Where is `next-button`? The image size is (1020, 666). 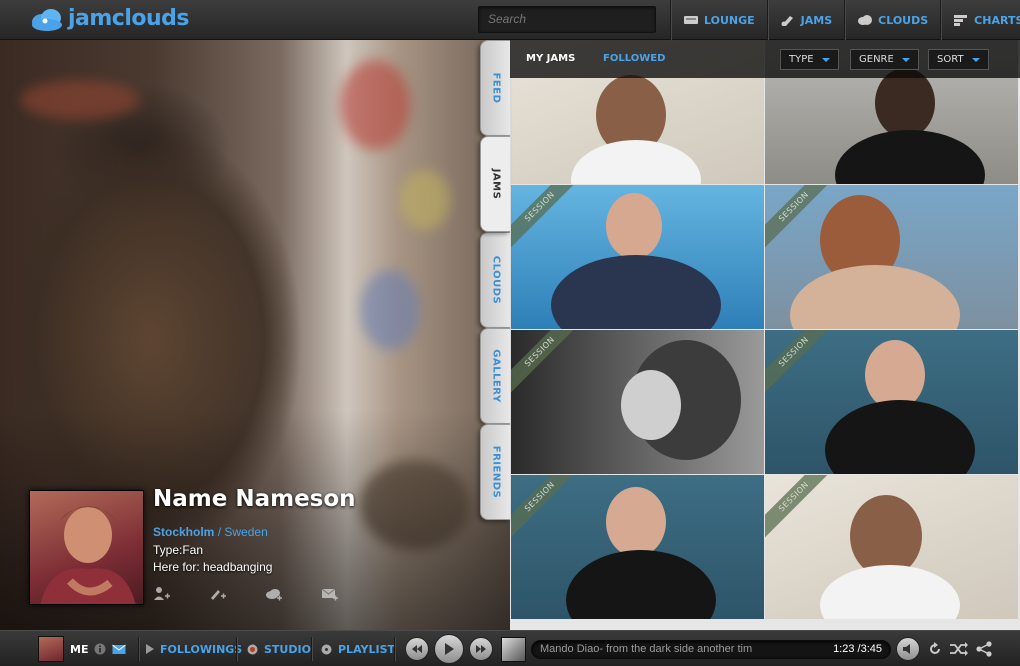
next-button is located at coordinates (481, 649).